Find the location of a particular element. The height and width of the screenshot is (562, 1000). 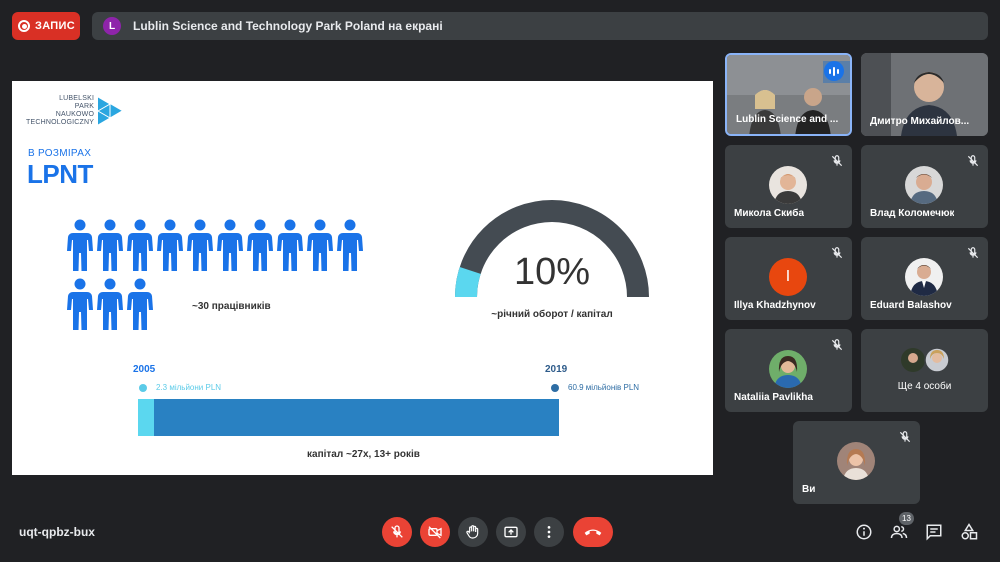

end-dot is located at coordinates (555, 388).